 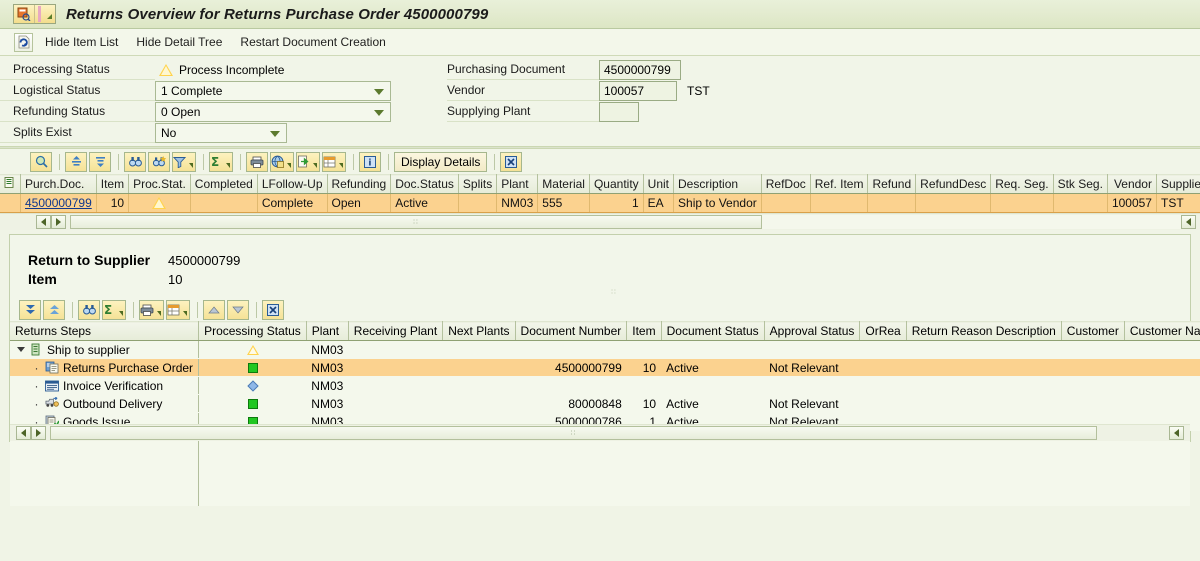 I want to click on tree-cell-step: Ship to supplier, so click(x=105, y=349).